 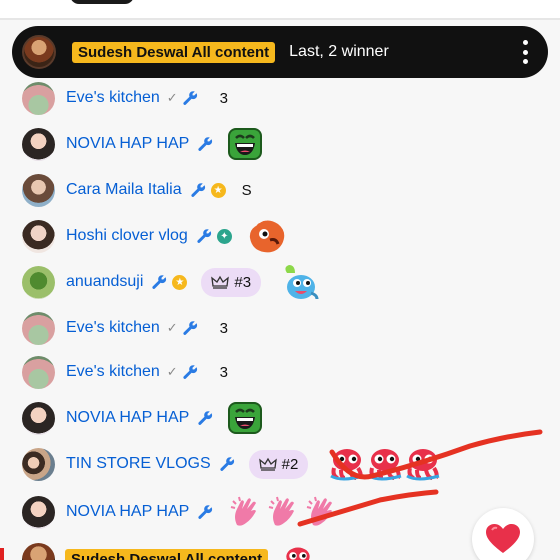 I want to click on rank-label: #3, so click(x=243, y=282).